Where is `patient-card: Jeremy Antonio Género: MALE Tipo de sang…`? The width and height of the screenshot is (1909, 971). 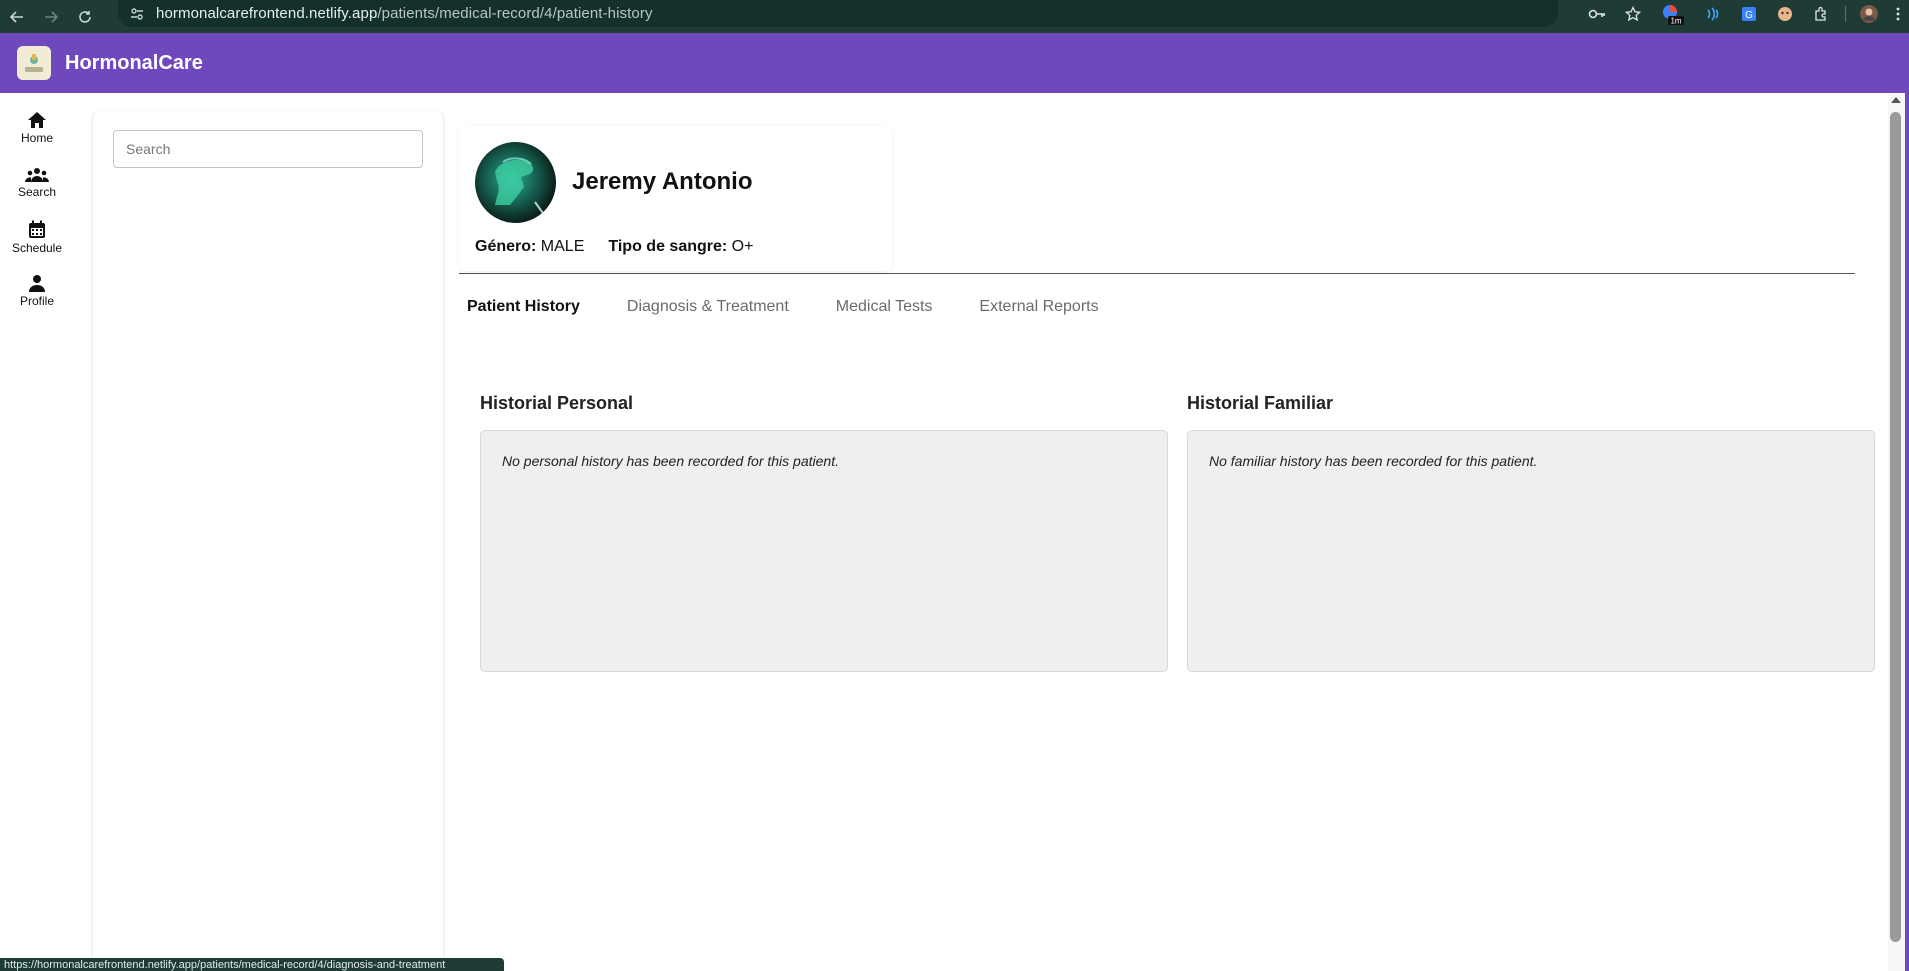
patient-card: Jeremy Antonio Género: MALE Tipo de sang… is located at coordinates (675, 198).